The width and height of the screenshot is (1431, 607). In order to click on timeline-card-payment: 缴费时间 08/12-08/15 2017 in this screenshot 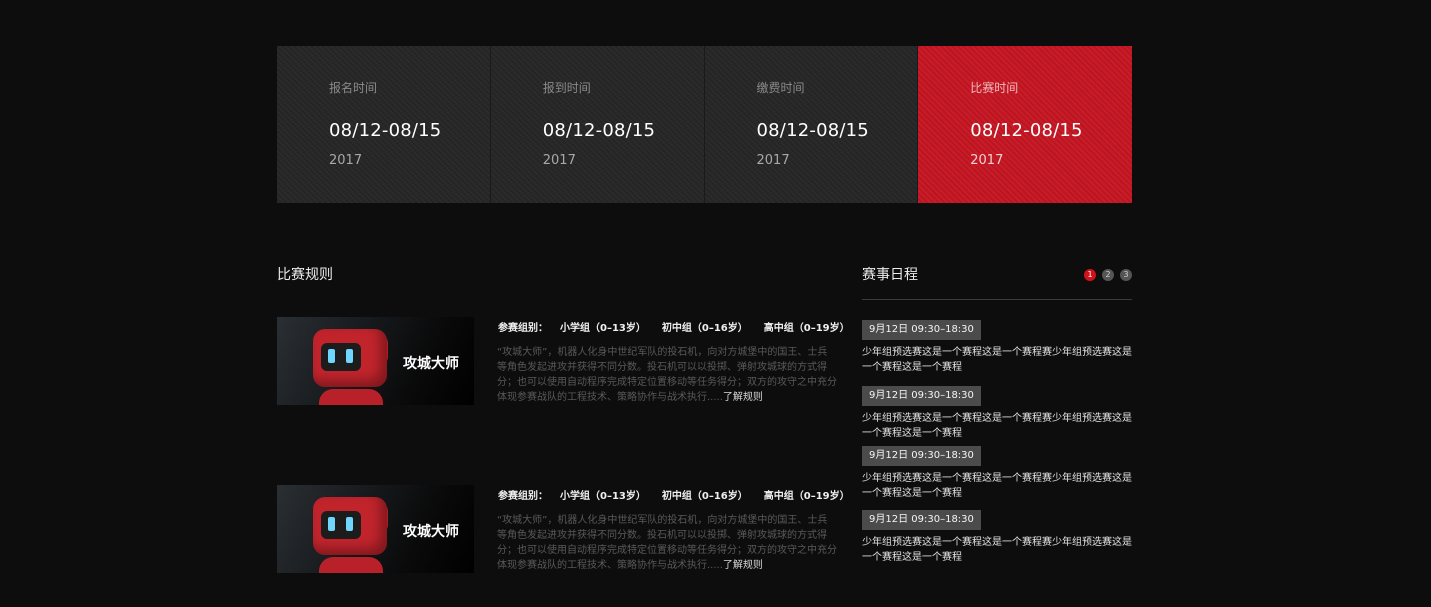, I will do `click(811, 124)`.